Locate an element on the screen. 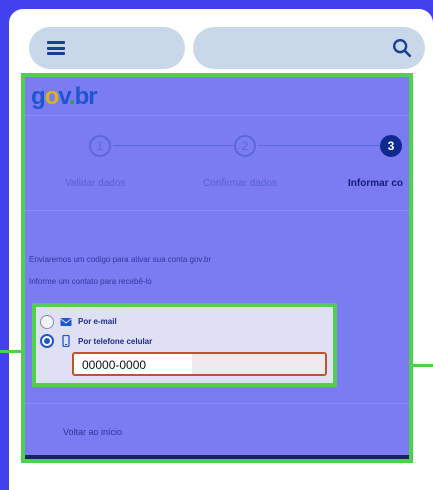  footer-divider is located at coordinates (217, 403).